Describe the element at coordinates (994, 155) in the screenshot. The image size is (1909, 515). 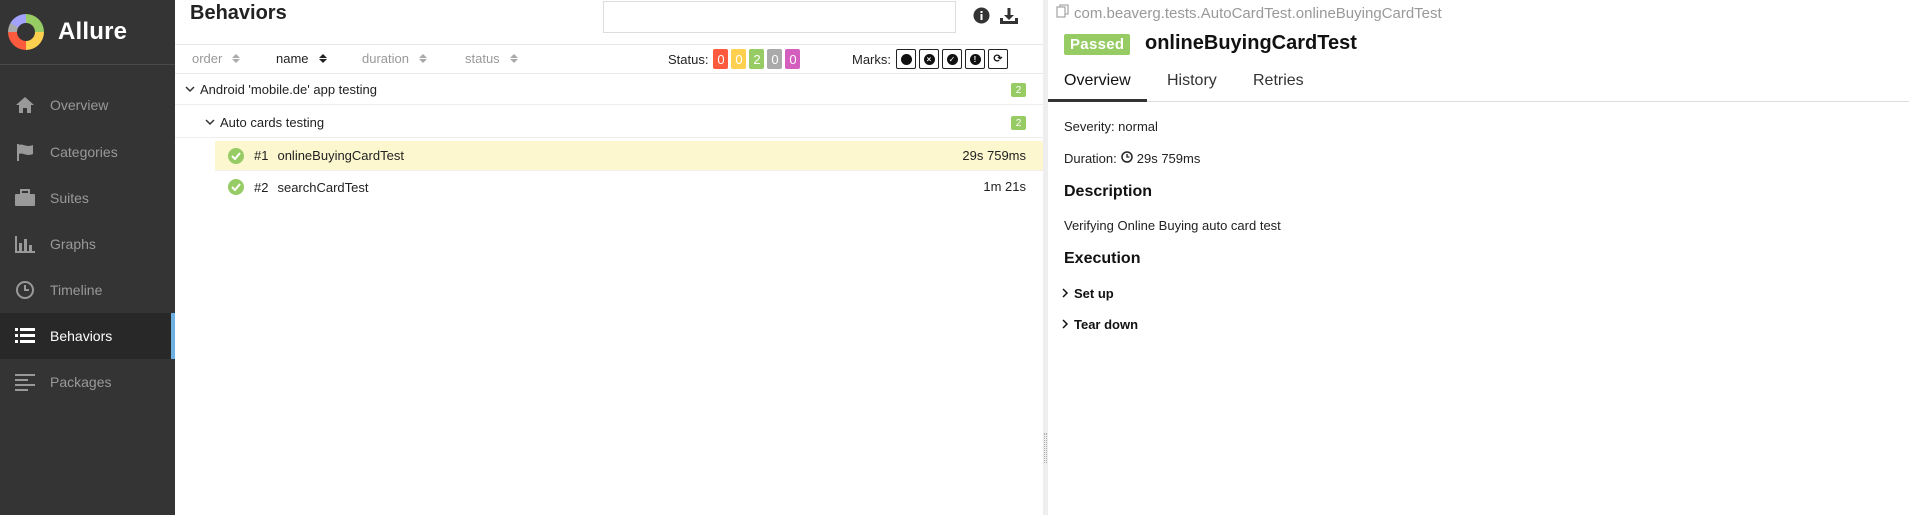
I see `test-duration: 29s 759ms` at that location.